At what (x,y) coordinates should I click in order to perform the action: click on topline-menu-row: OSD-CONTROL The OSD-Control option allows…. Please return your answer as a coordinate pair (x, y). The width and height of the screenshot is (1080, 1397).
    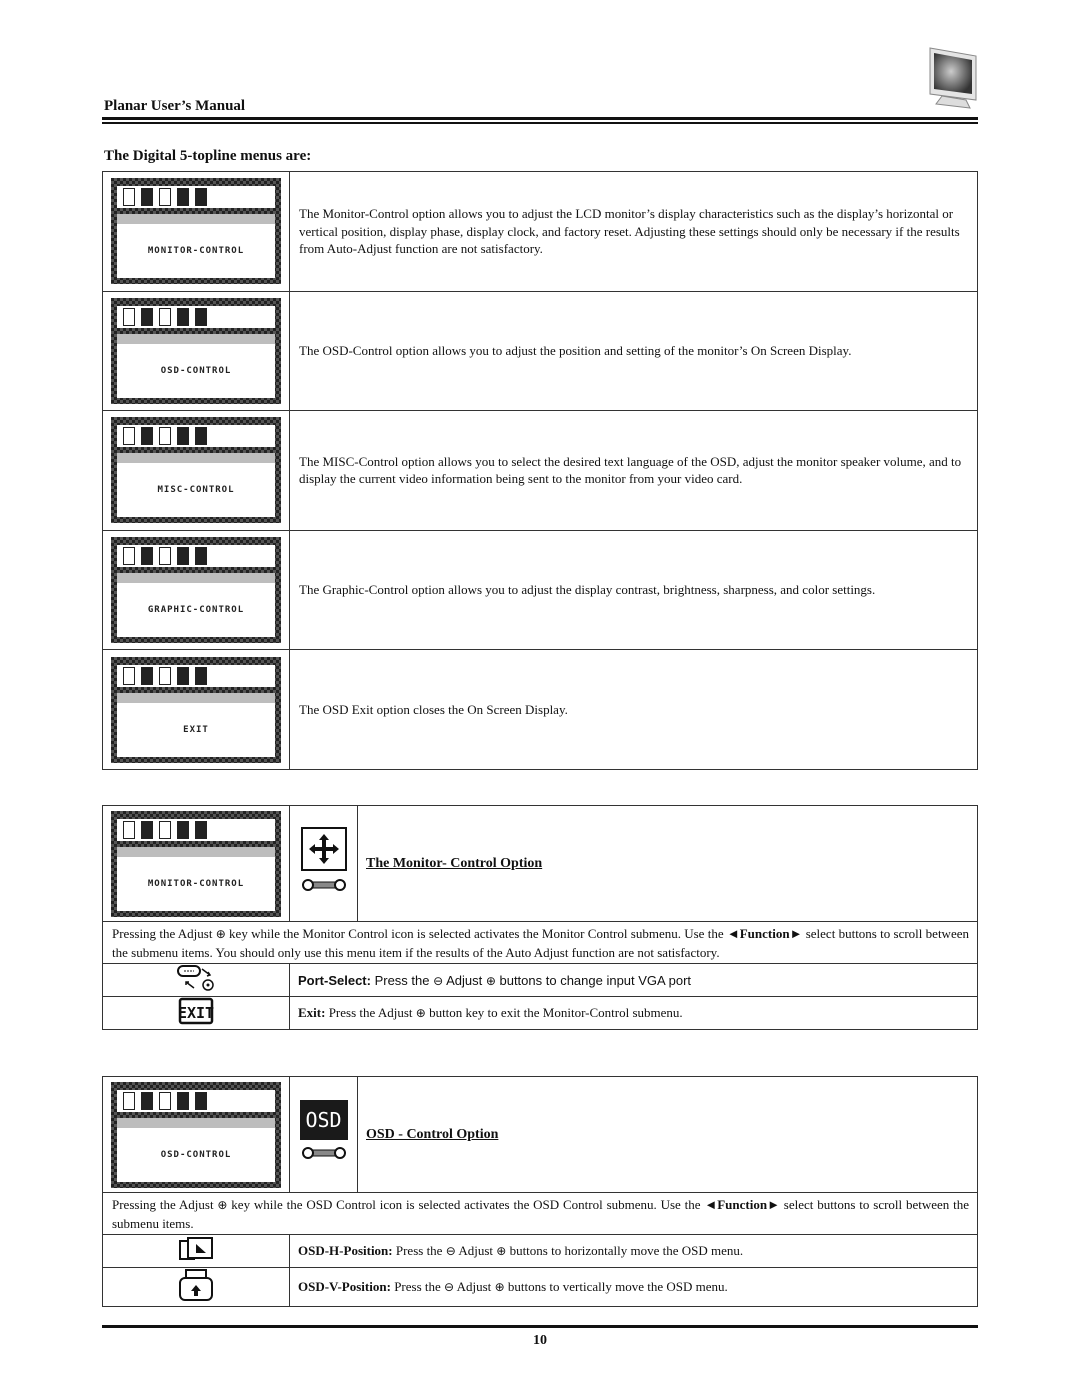
    Looking at the image, I should click on (540, 351).